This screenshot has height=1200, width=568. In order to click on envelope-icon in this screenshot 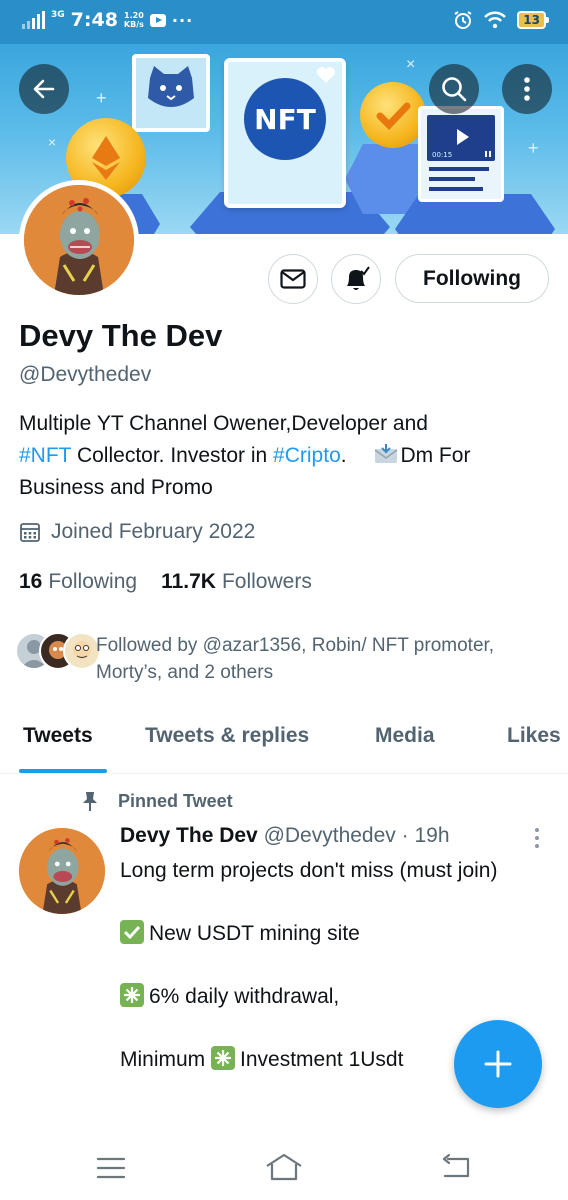, I will do `click(293, 279)`.